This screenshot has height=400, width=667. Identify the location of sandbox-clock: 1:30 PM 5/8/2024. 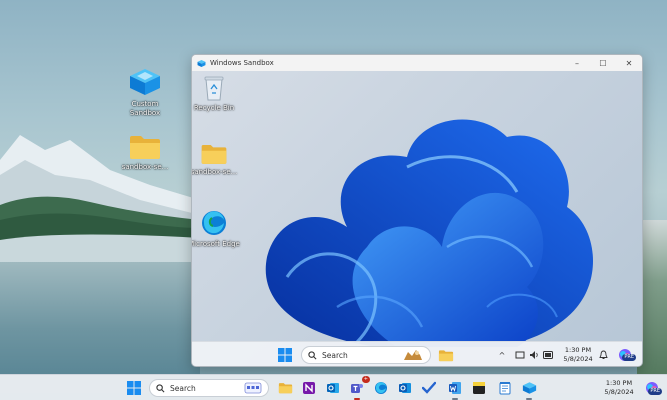
(578, 355).